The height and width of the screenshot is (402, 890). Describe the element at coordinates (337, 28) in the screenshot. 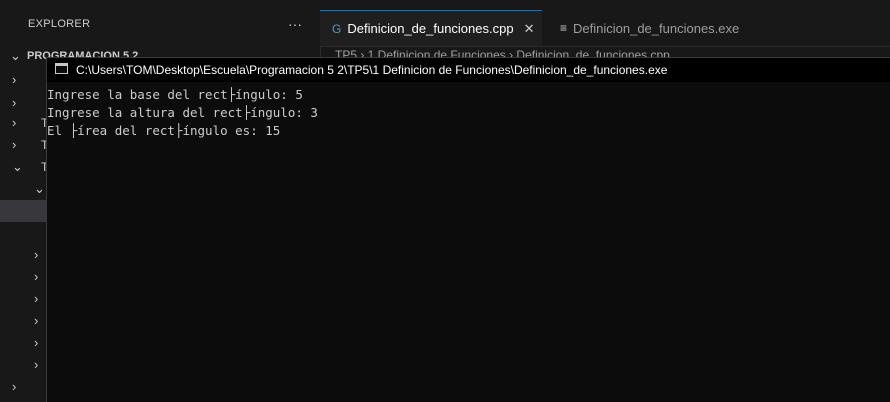

I see `cpp-file-icon: G` at that location.